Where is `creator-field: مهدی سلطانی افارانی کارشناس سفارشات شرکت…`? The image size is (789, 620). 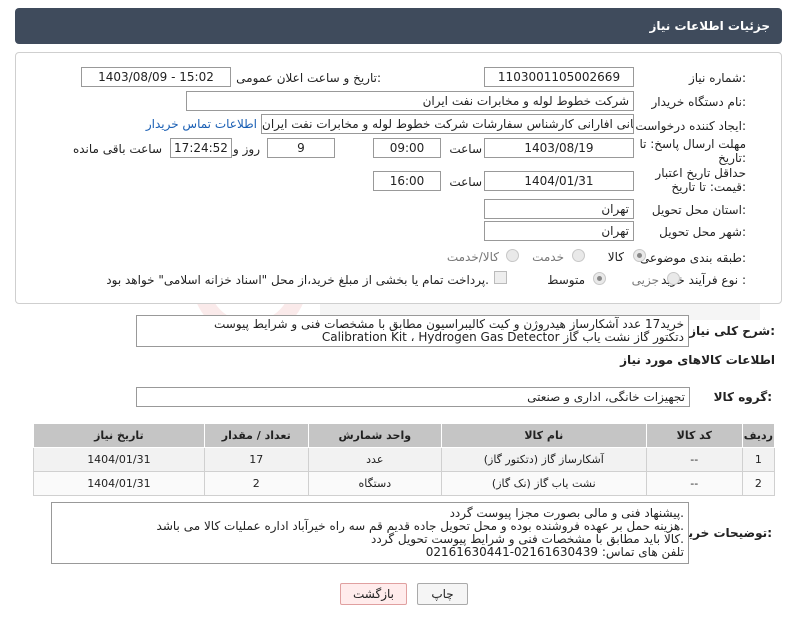
creator-field: مهدی سلطانی افارانی کارشناس سفارشات شرکت… is located at coordinates (447, 124).